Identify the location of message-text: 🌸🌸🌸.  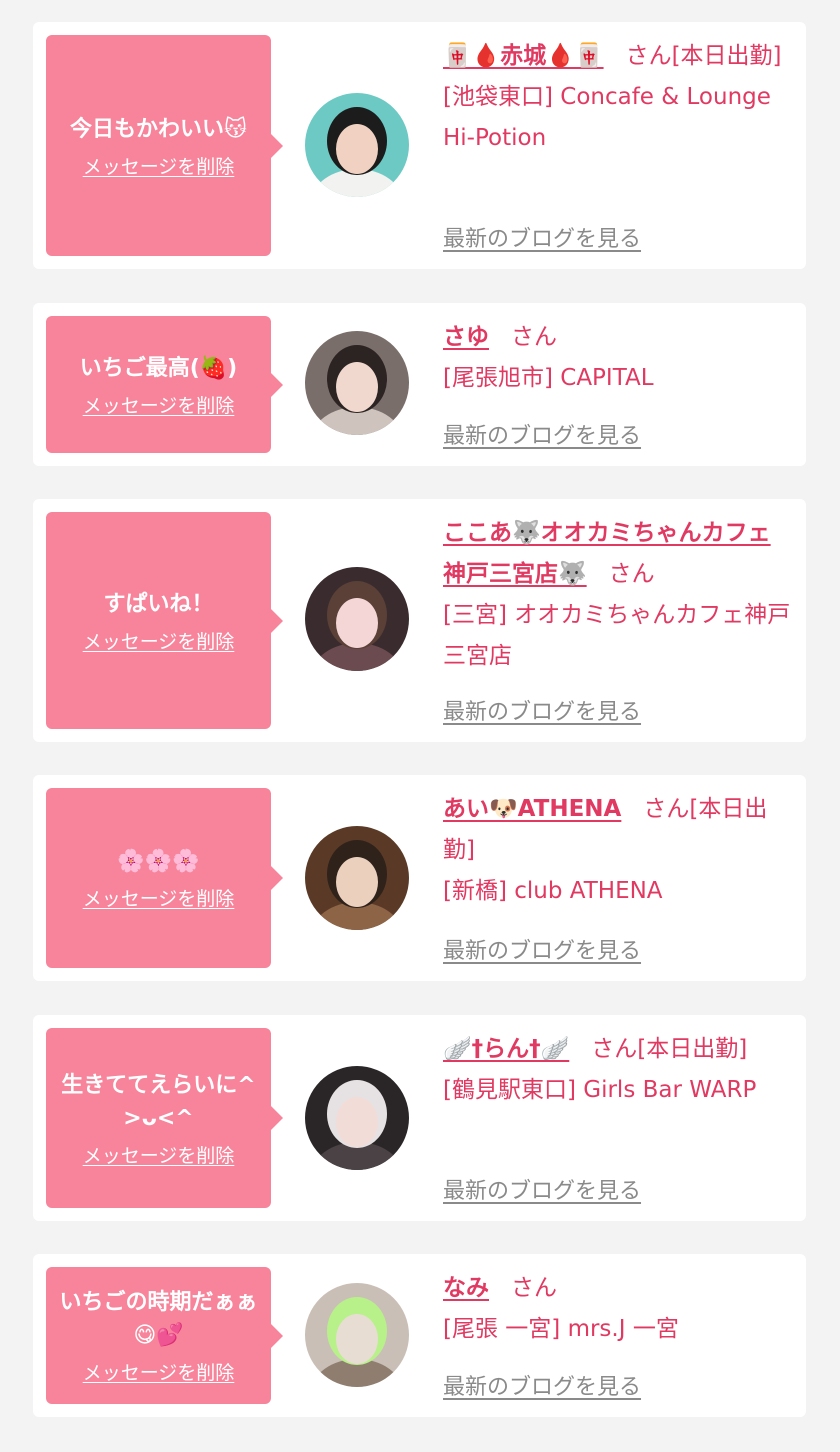
(158, 861).